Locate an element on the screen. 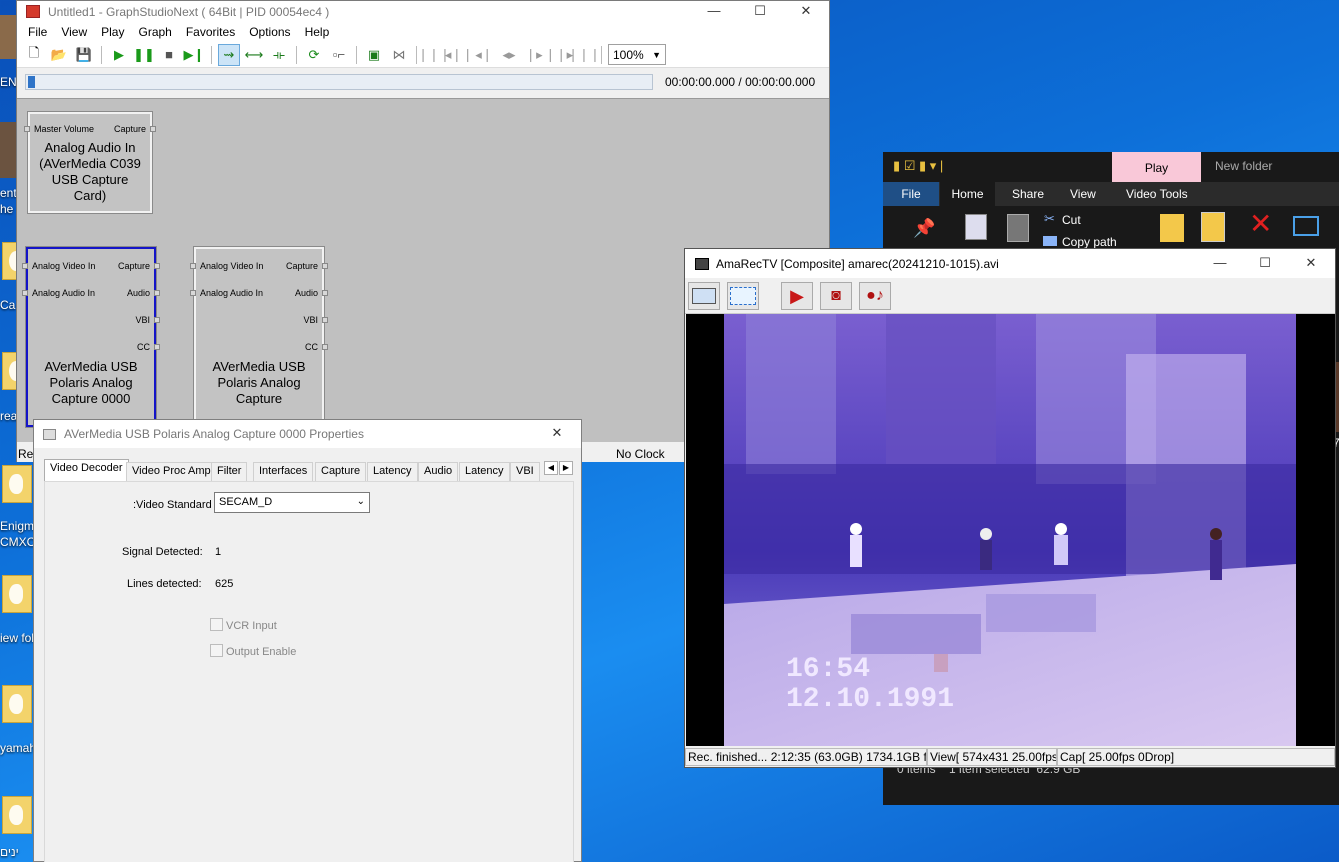  video-standard-select: SECAM_D ⌄ is located at coordinates (292, 502).